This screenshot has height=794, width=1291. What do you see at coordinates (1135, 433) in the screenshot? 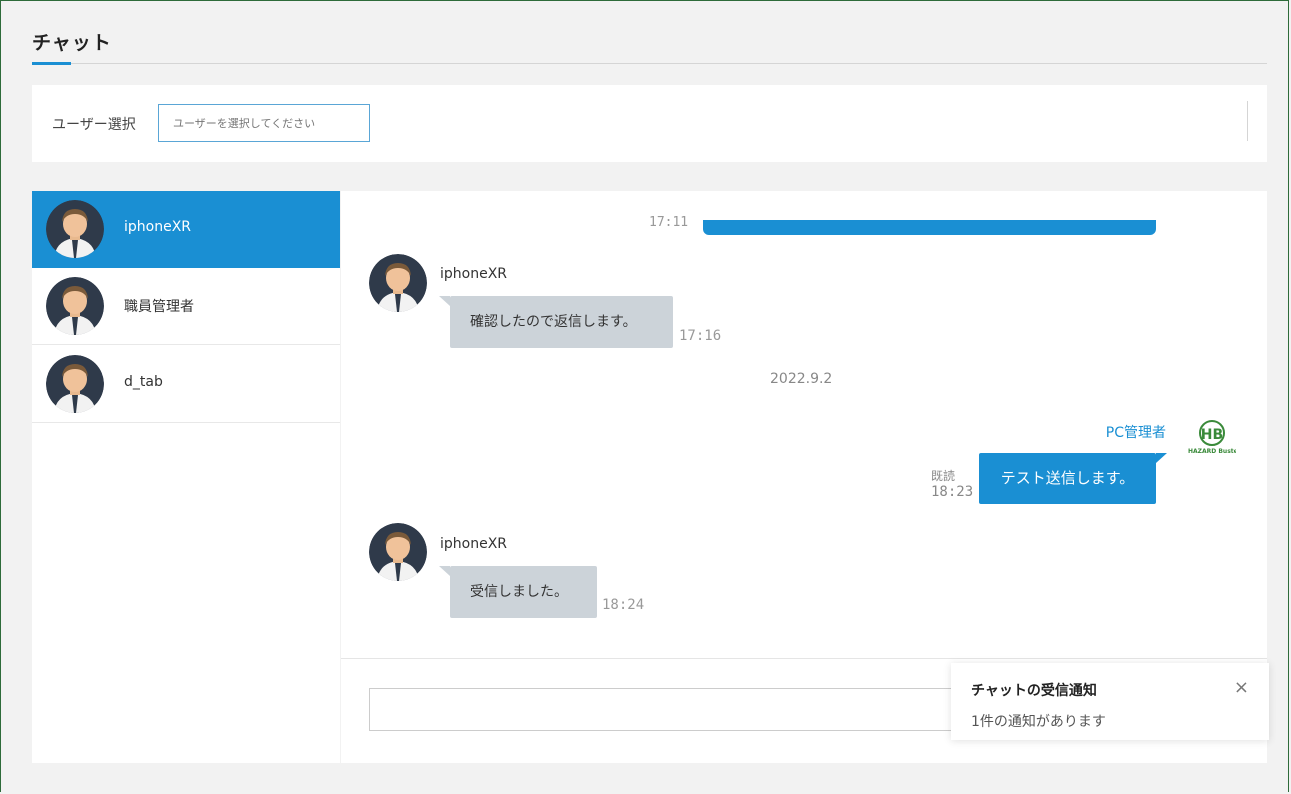
I see `my-sender-name: PC管理者` at bounding box center [1135, 433].